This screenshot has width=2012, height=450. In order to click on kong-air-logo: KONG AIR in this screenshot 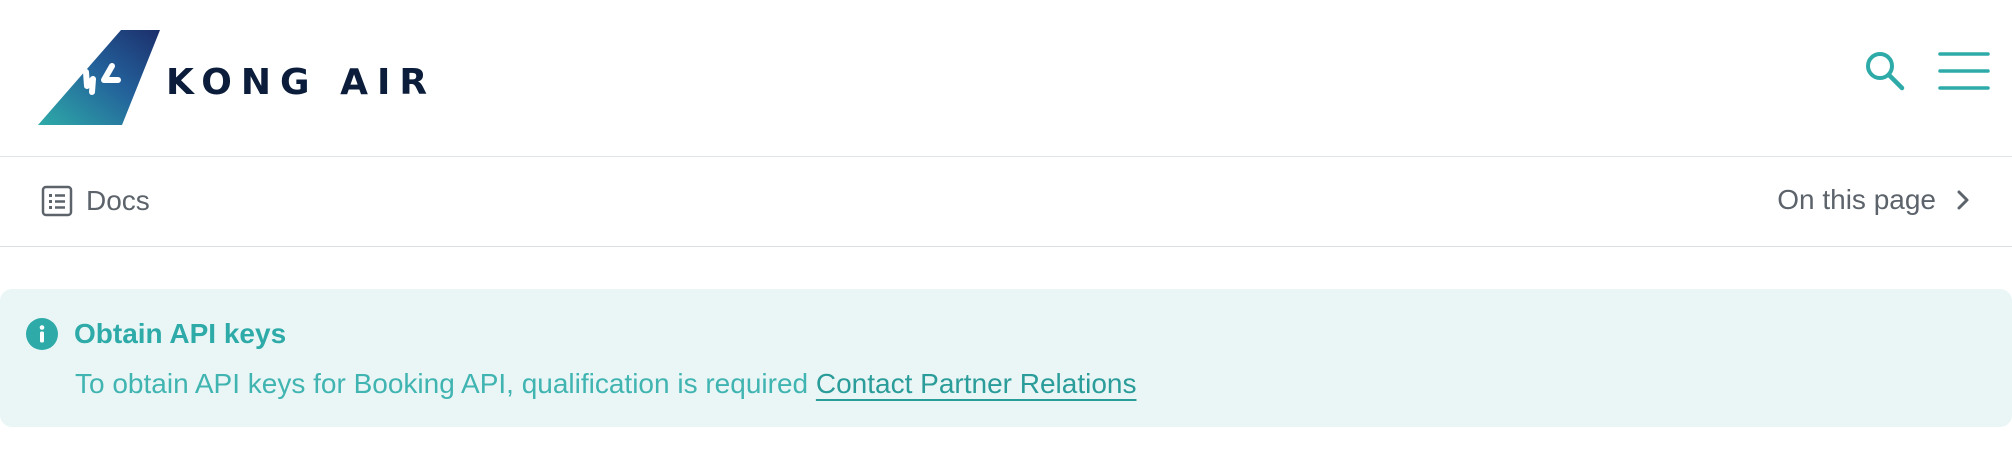, I will do `click(237, 77)`.